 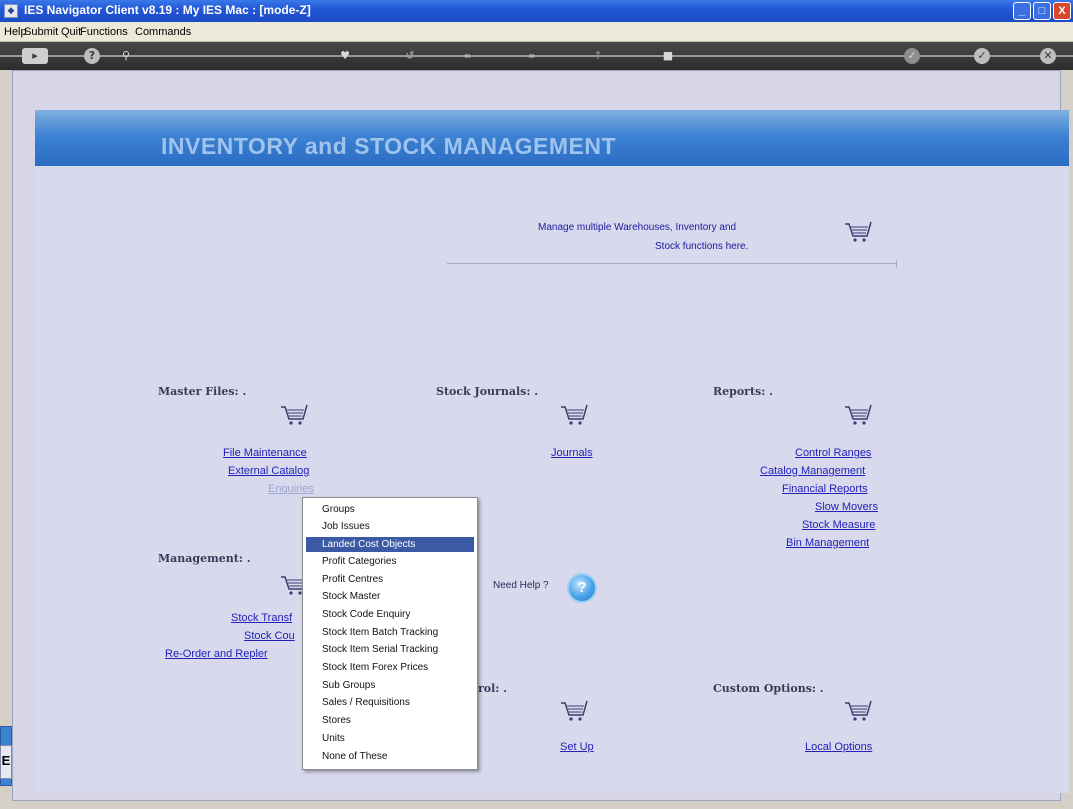 I want to click on menu-item-sub-groups: Sub Groups, so click(x=390, y=685).